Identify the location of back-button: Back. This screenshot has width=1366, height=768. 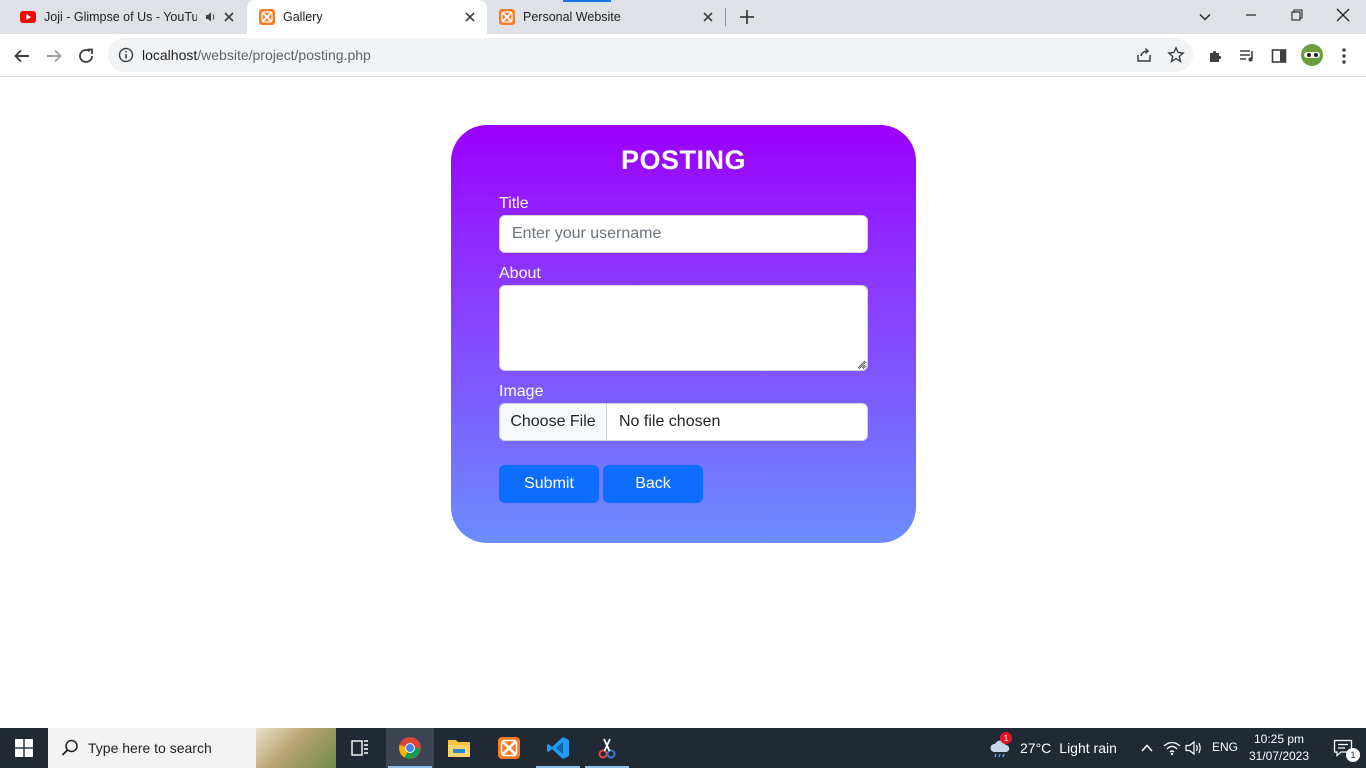
(653, 484).